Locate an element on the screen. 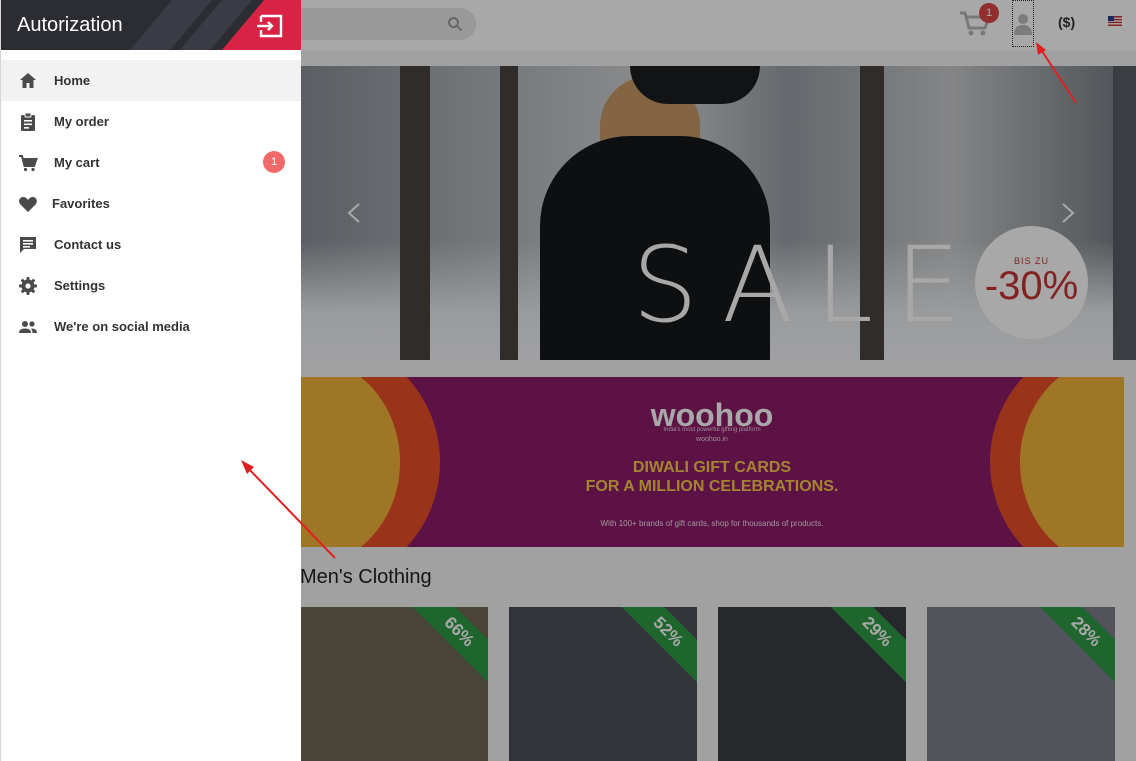 Image resolution: width=1136 pixels, height=761 pixels. menu-item-settings: Settings is located at coordinates (151, 285).